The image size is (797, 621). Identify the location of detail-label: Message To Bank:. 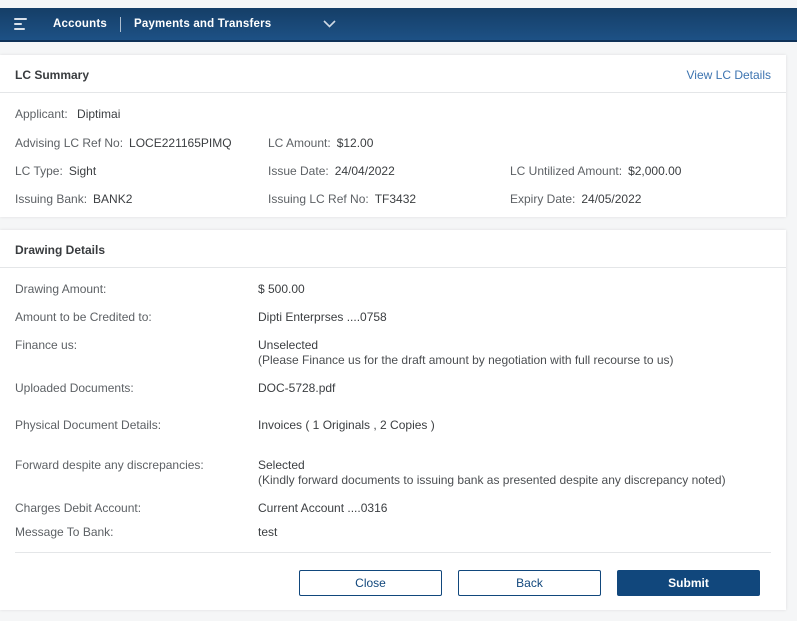
(64, 532).